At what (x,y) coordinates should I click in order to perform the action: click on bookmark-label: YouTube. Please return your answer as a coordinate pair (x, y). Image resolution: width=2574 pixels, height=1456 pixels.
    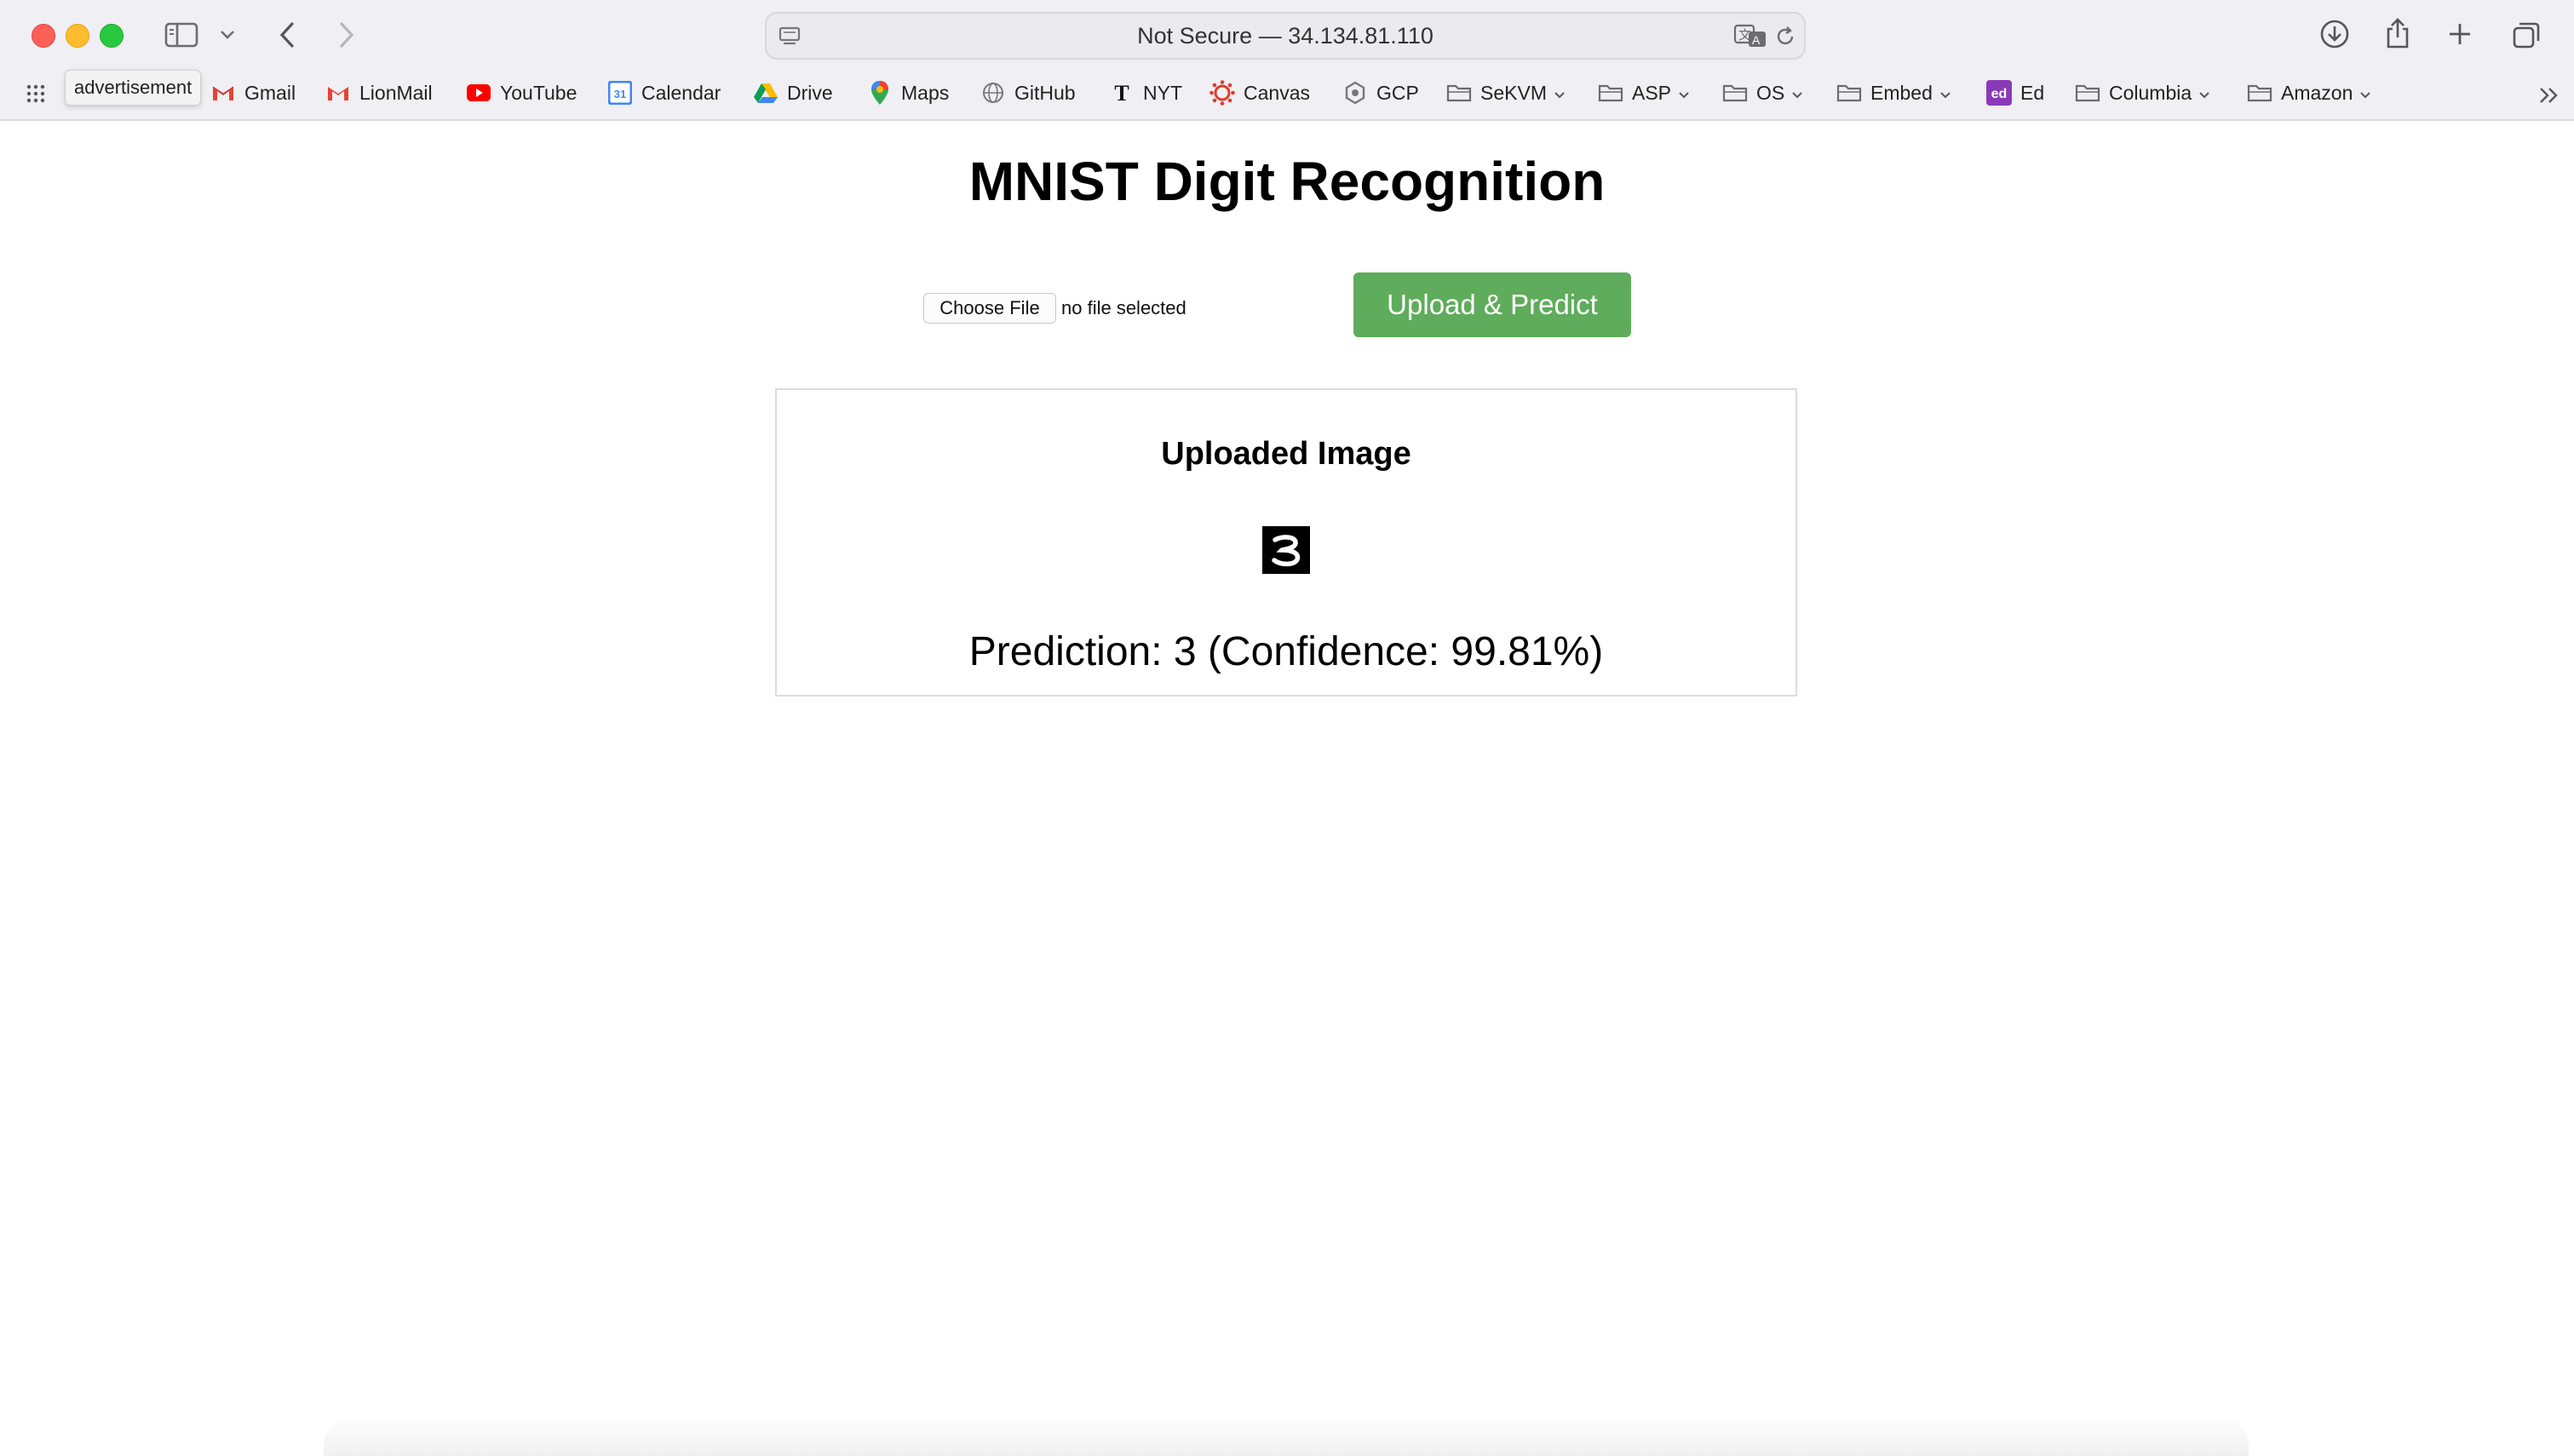
    Looking at the image, I should click on (538, 92).